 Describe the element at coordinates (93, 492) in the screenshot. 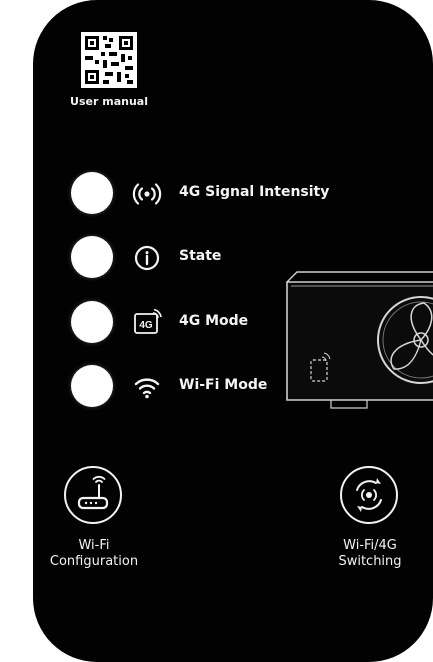

I see `router-icon` at that location.